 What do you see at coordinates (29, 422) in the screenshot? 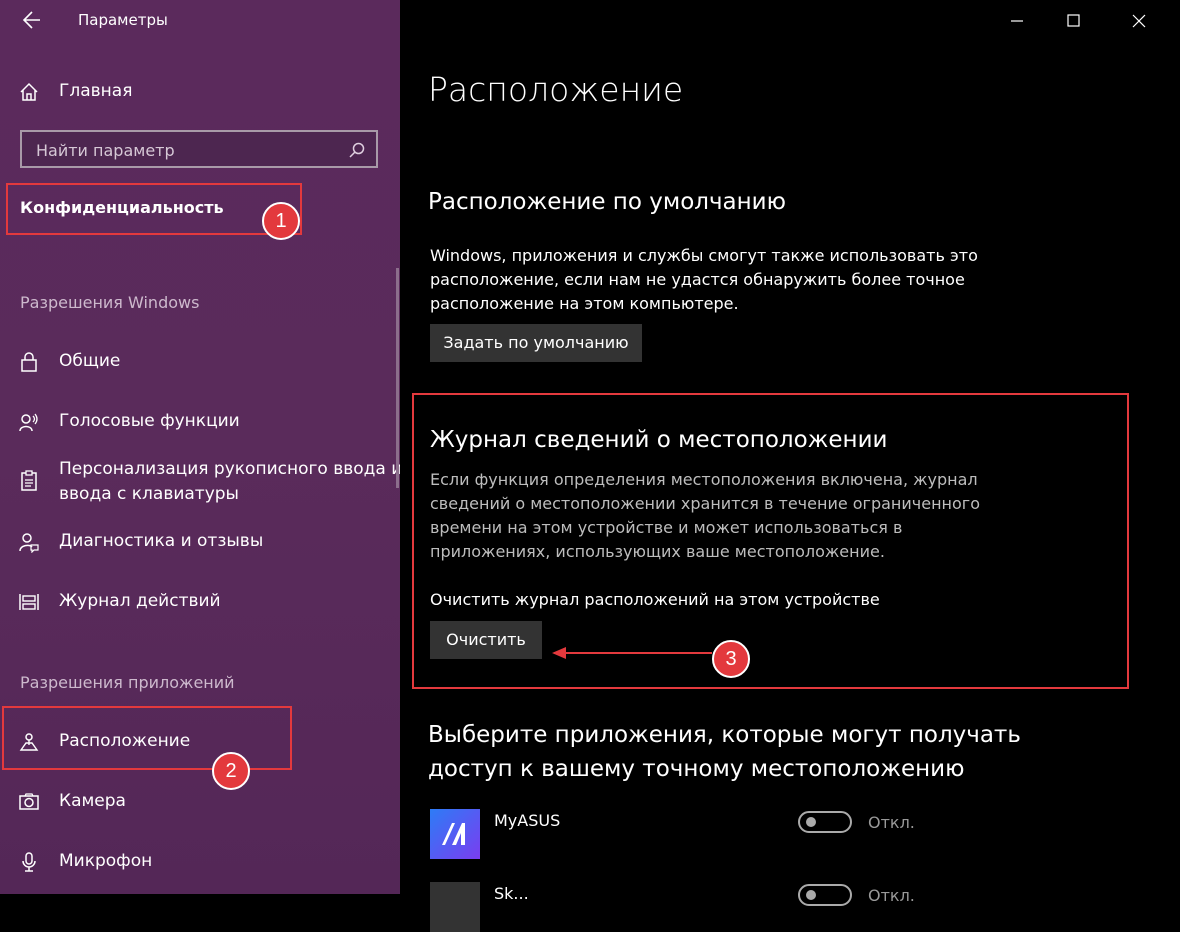
I see `speech-icon` at bounding box center [29, 422].